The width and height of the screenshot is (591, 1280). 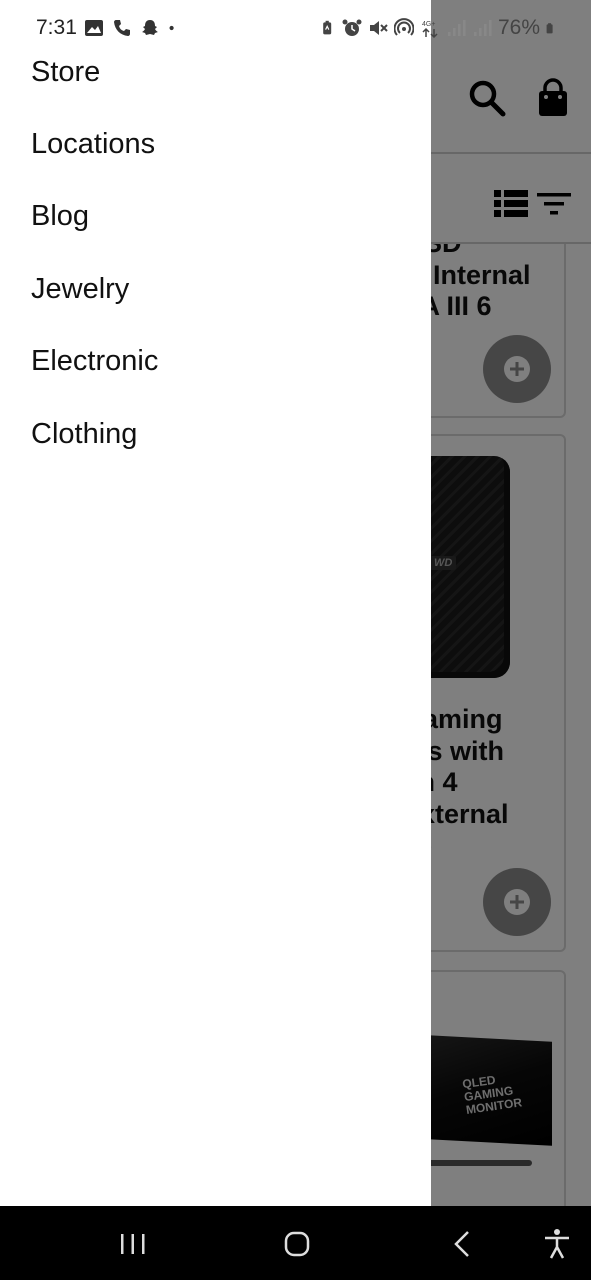 What do you see at coordinates (327, 27) in the screenshot?
I see `battery-saver-icon` at bounding box center [327, 27].